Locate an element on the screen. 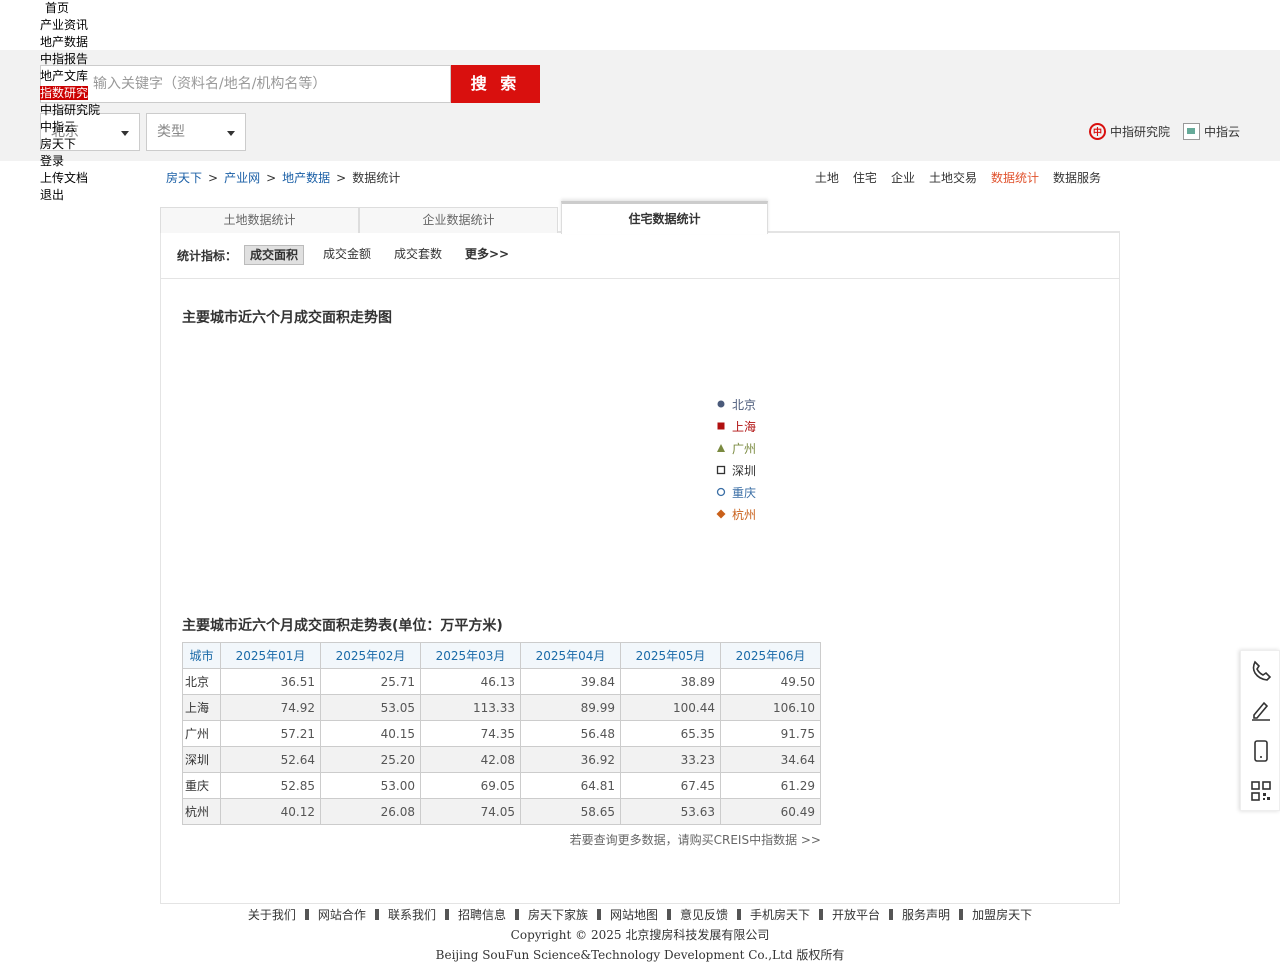 Image resolution: width=1280 pixels, height=963 pixels. top-nav-item: 数据服务 is located at coordinates (1077, 177).